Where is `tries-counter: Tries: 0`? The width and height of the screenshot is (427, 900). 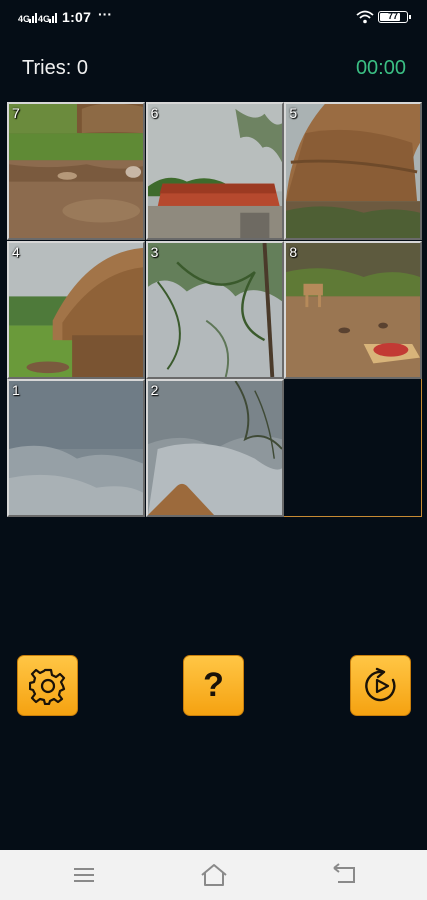 tries-counter: Tries: 0 is located at coordinates (55, 68).